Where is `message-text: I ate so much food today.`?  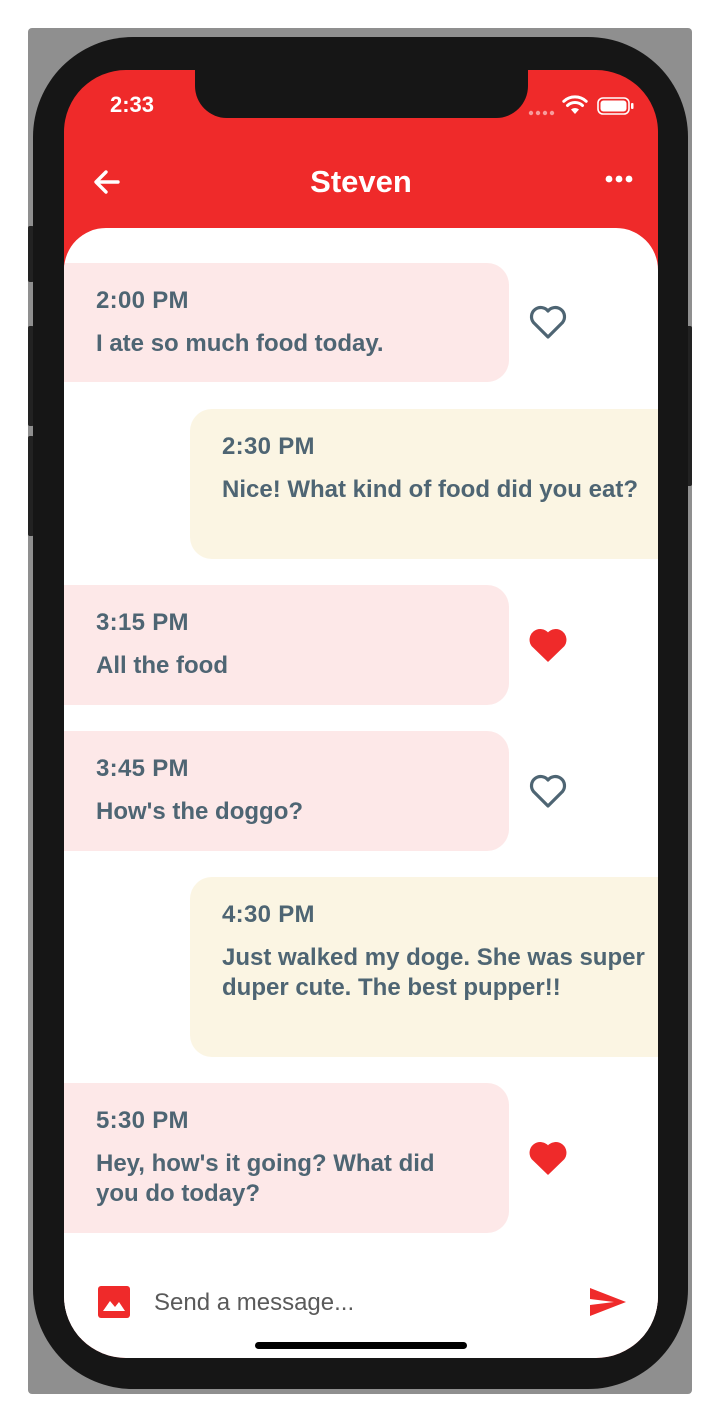
message-text: I ate so much food today. is located at coordinates (240, 343).